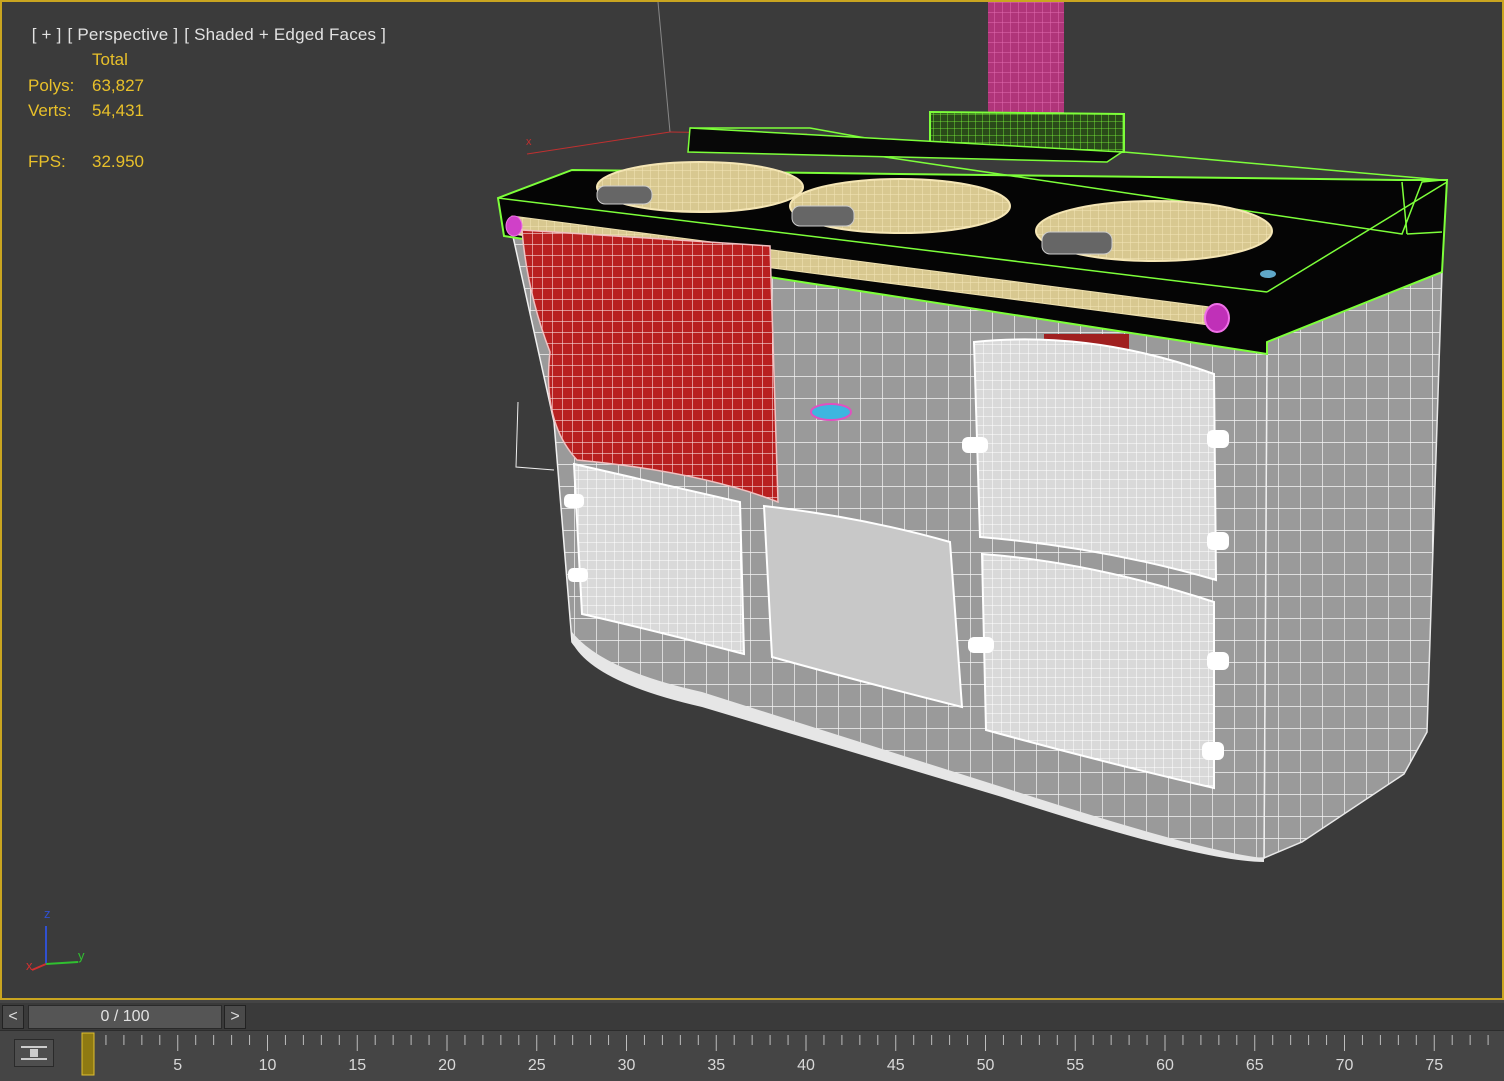  Describe the element at coordinates (752, 1016) in the screenshot. I see `time-slider: < 0 / 100 >` at that location.